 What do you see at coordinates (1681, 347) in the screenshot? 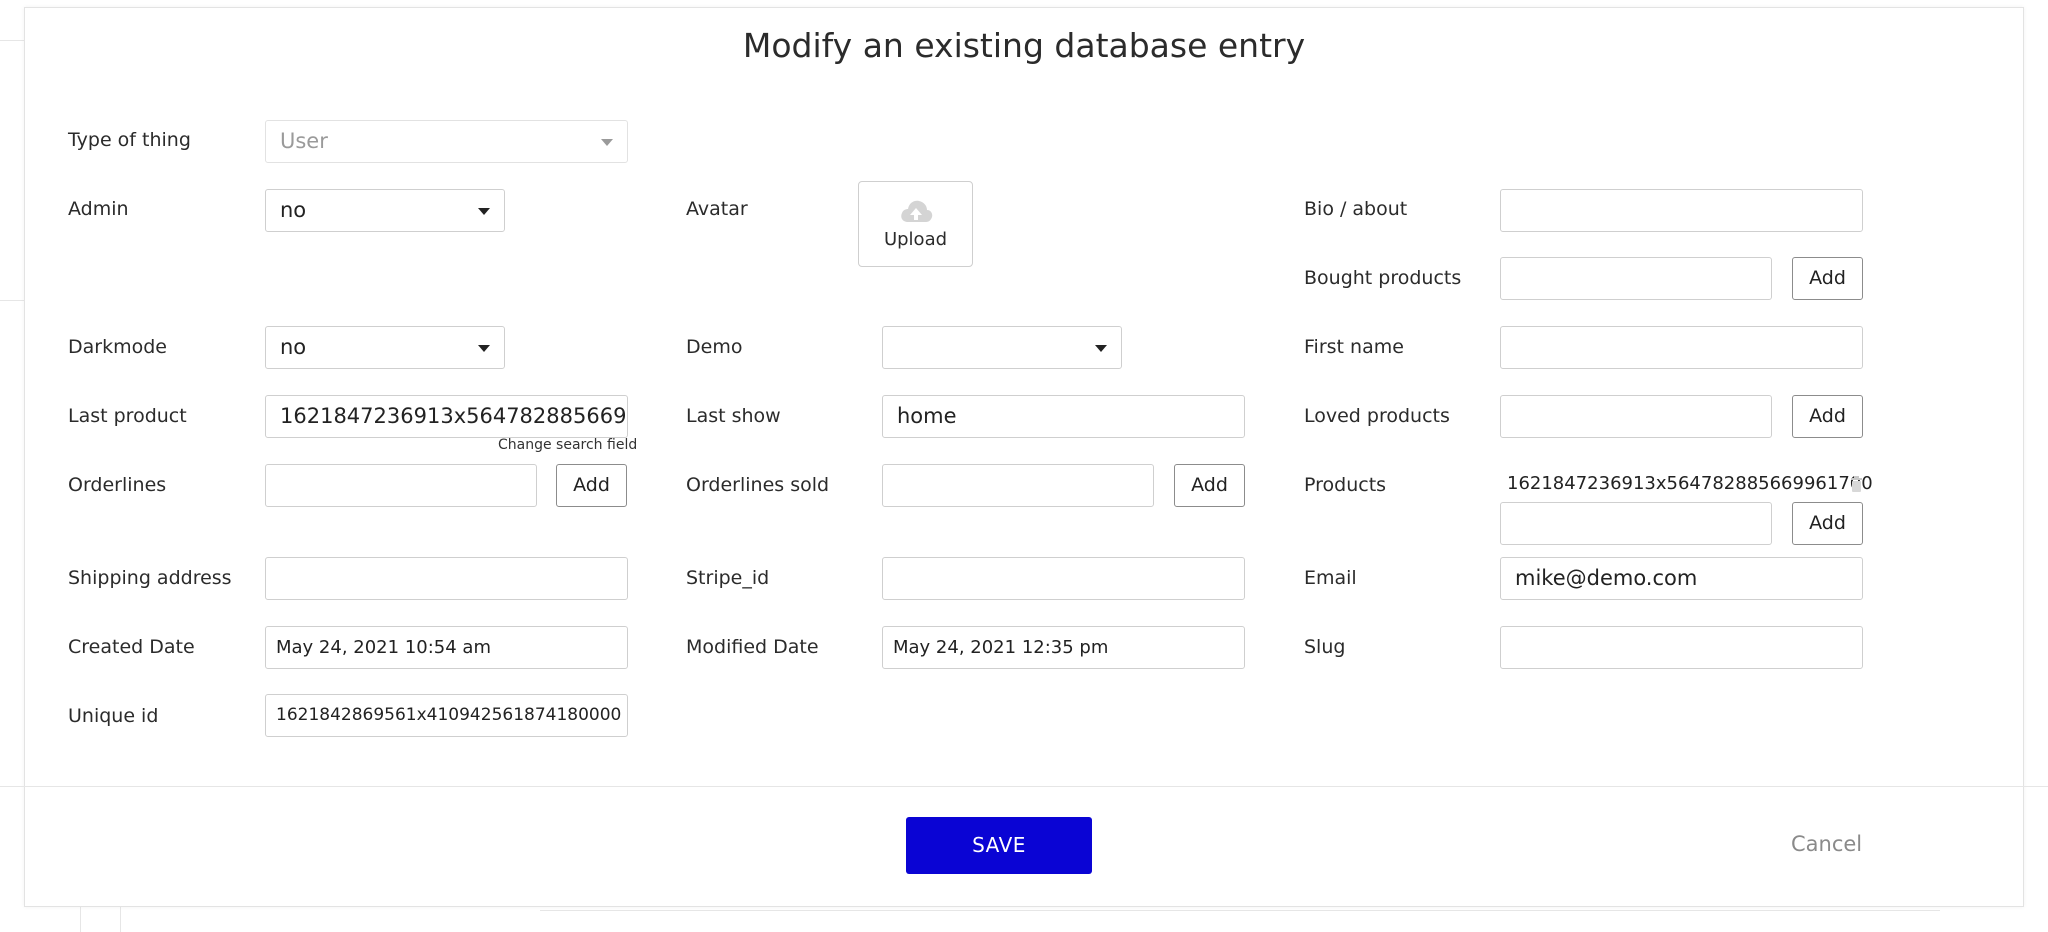
I see `first-name-input` at bounding box center [1681, 347].